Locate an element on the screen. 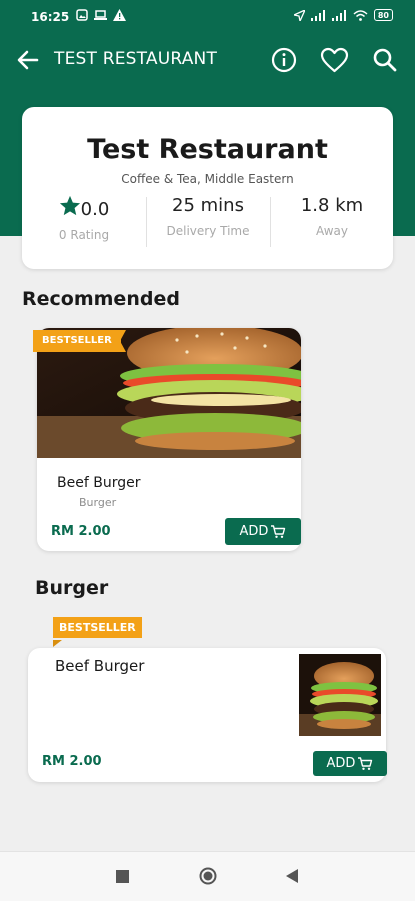 Image resolution: width=415 pixels, height=901 pixels. restaurant-name: Test Restaurant is located at coordinates (207, 149).